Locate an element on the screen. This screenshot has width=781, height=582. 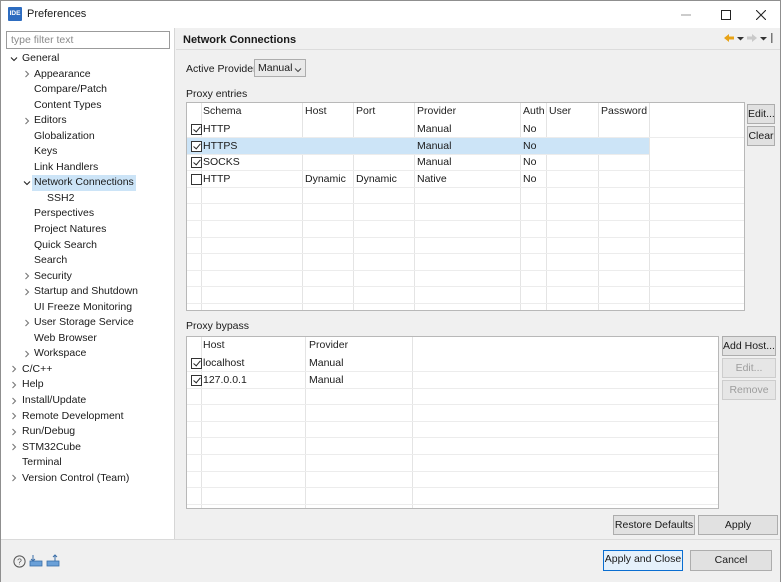
restore-defaults-button: Restore Defaults is located at coordinates (654, 525).